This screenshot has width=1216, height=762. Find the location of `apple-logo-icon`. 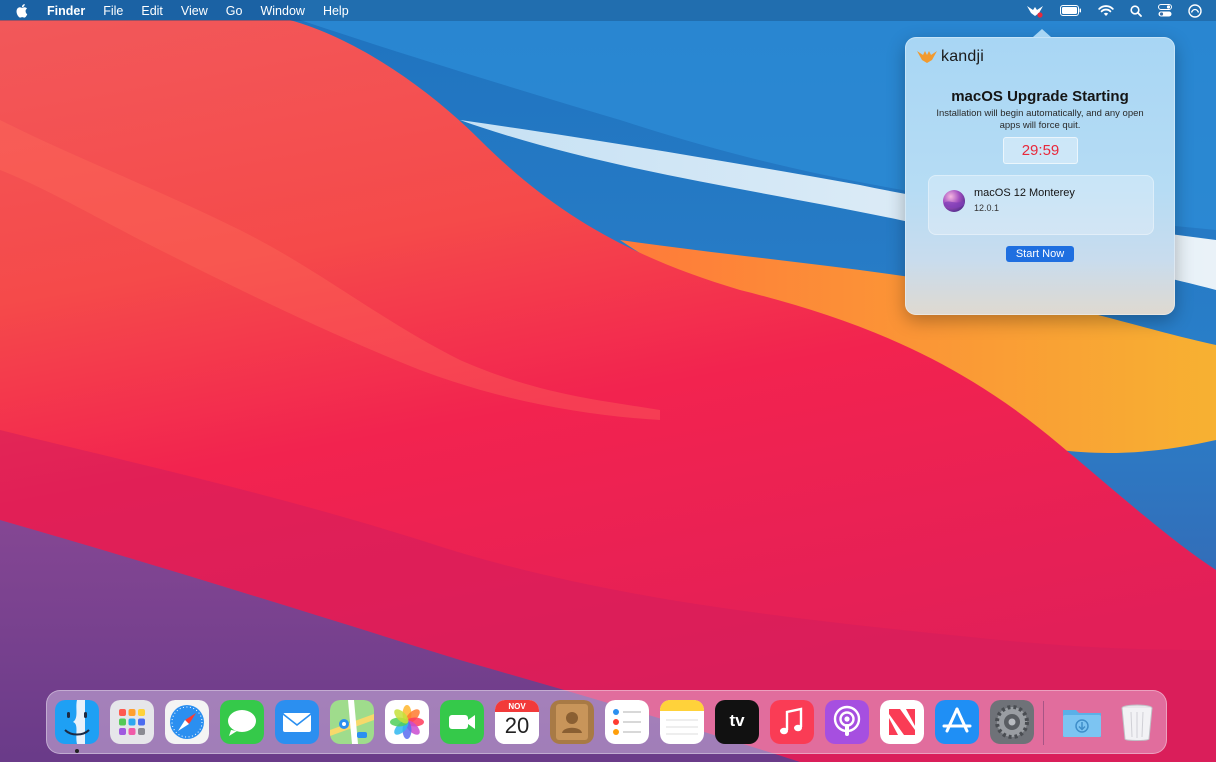

apple-logo-icon is located at coordinates (23, 10).